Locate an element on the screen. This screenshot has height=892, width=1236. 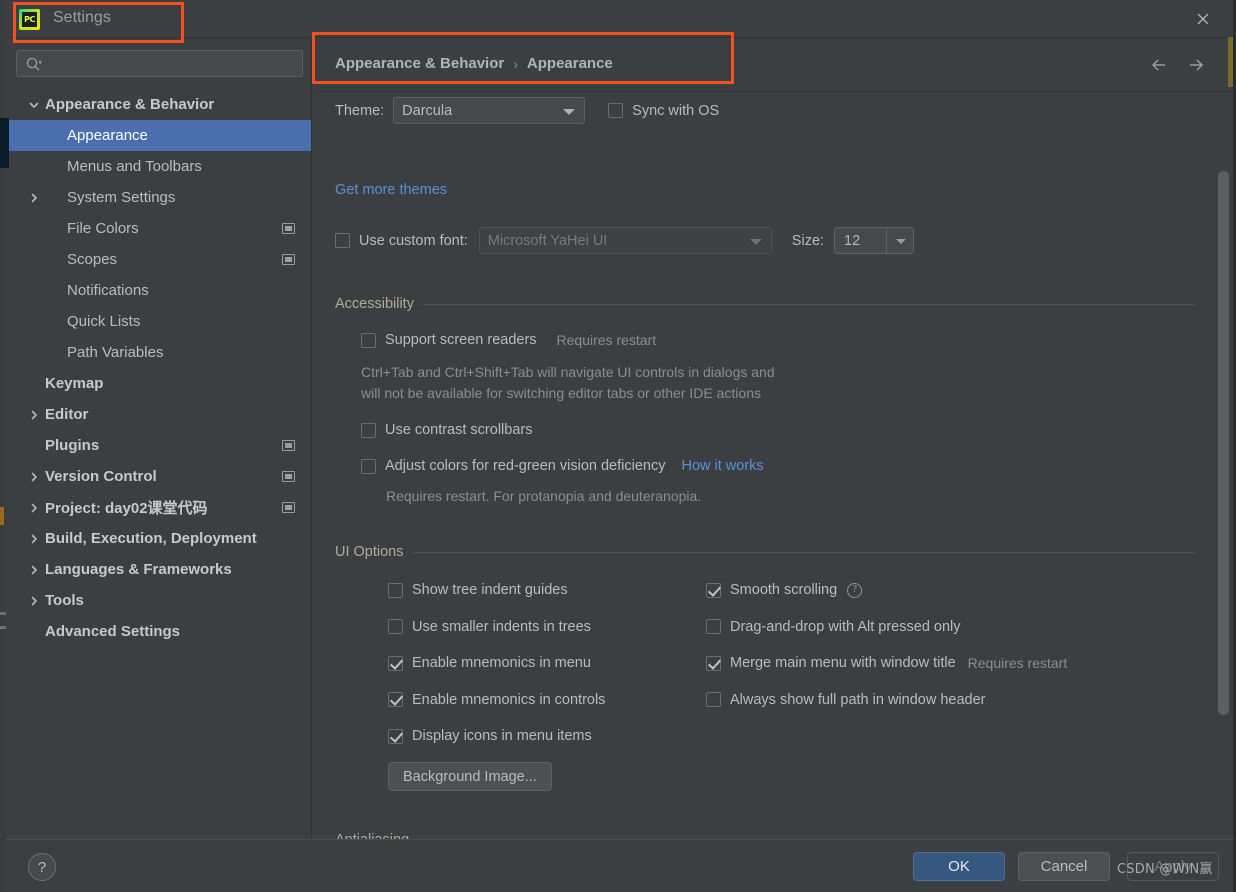
how-it-works-link: How it works is located at coordinates (722, 466).